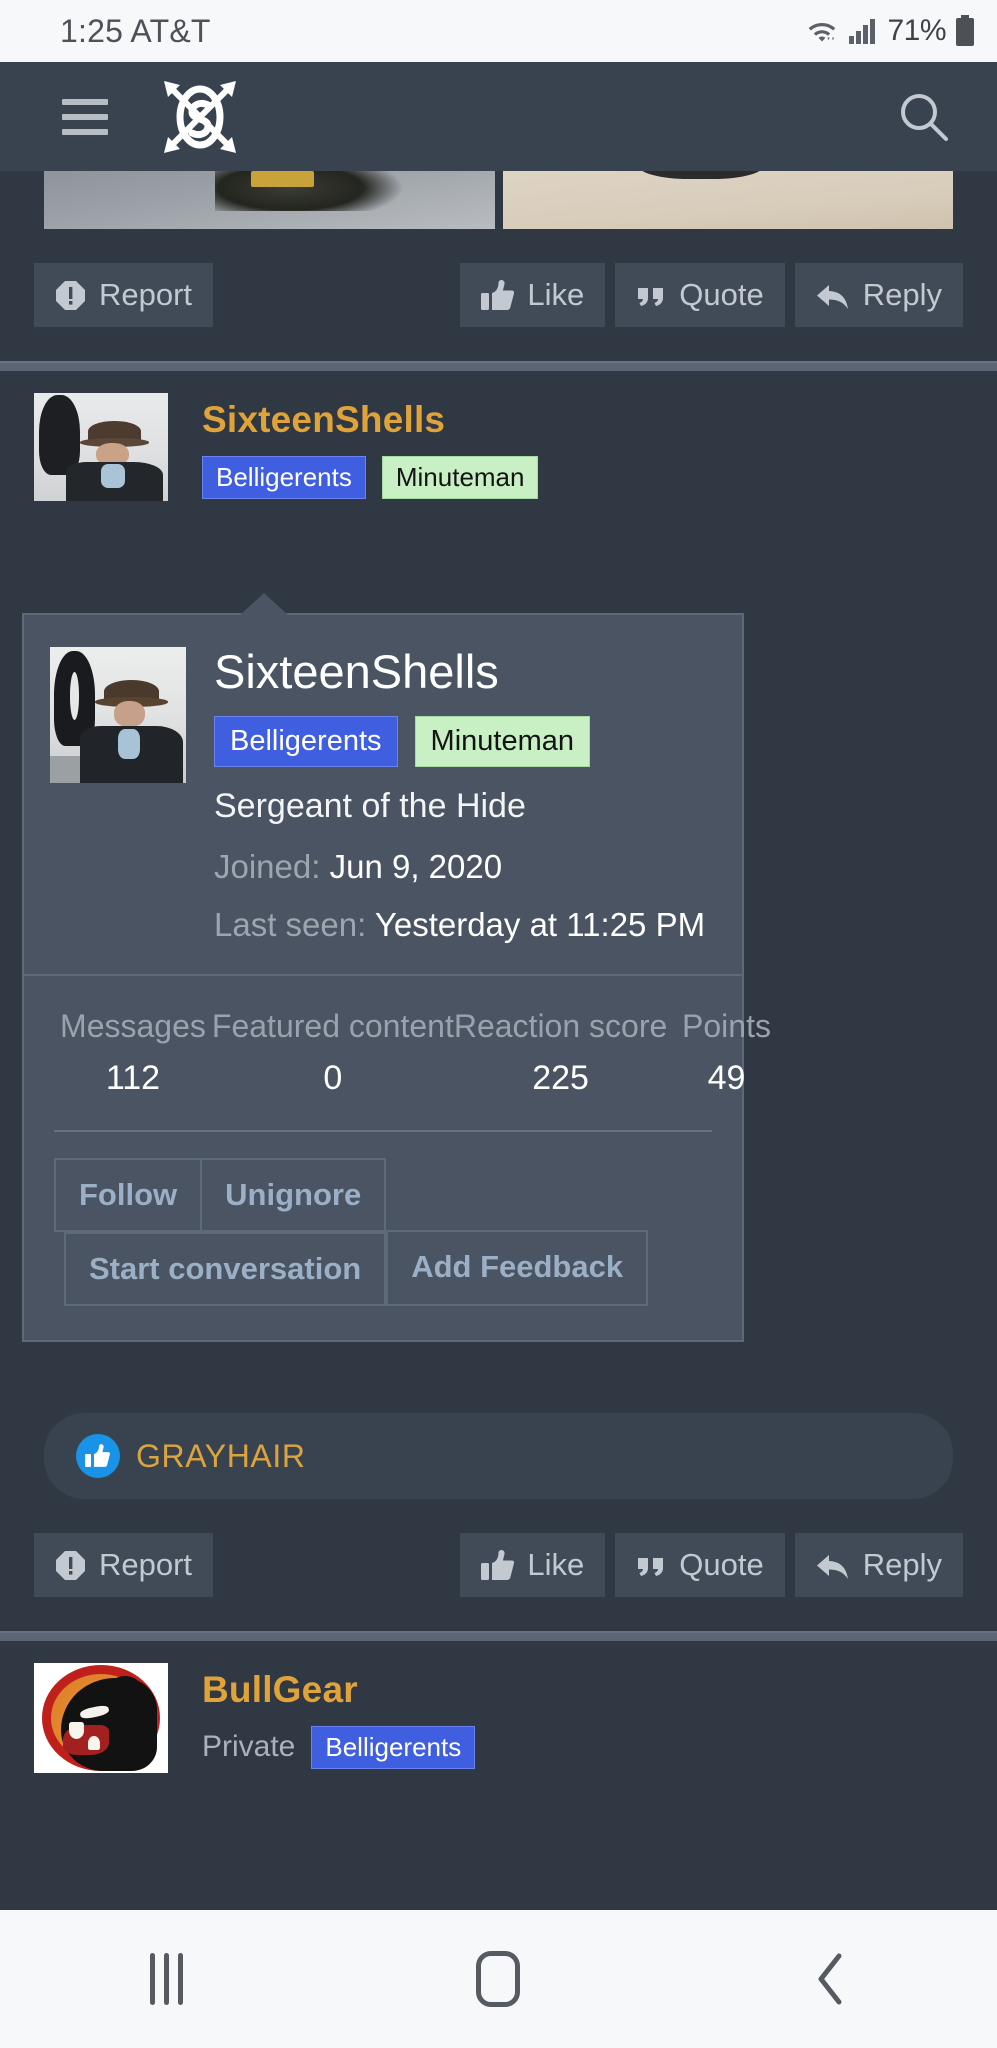 The height and width of the screenshot is (2048, 997). I want to click on status-bar: 1:25 AT&T 71%, so click(498, 31).